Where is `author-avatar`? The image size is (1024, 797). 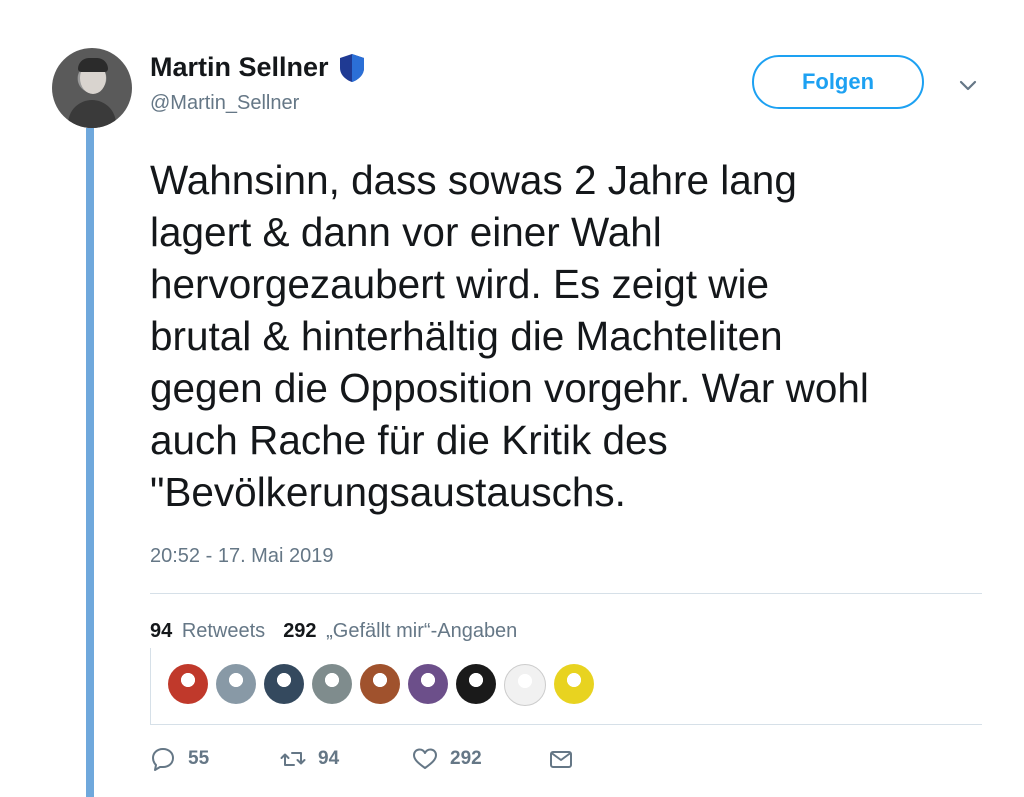 author-avatar is located at coordinates (92, 88).